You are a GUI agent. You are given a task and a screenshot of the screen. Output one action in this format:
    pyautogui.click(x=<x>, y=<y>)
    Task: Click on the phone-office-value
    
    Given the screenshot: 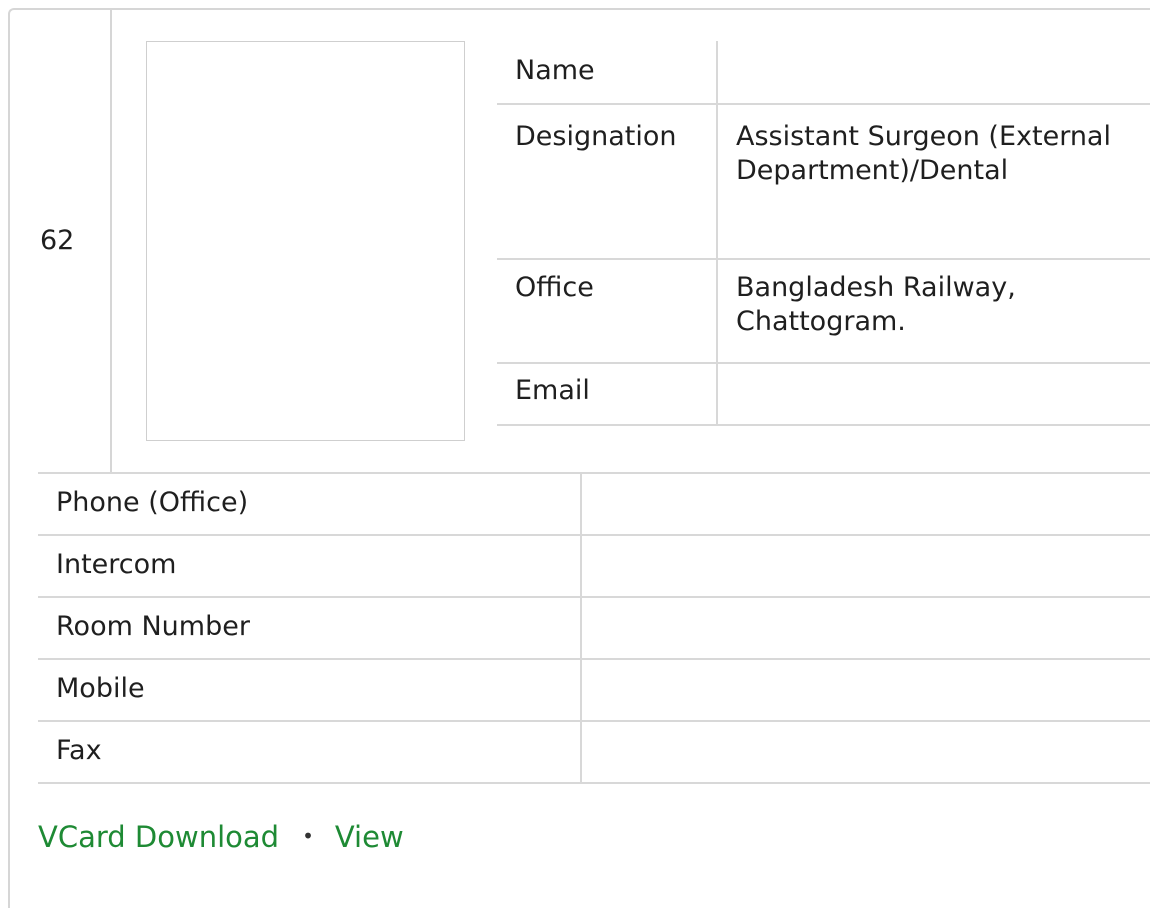 What is the action you would take?
    pyautogui.click(x=865, y=504)
    